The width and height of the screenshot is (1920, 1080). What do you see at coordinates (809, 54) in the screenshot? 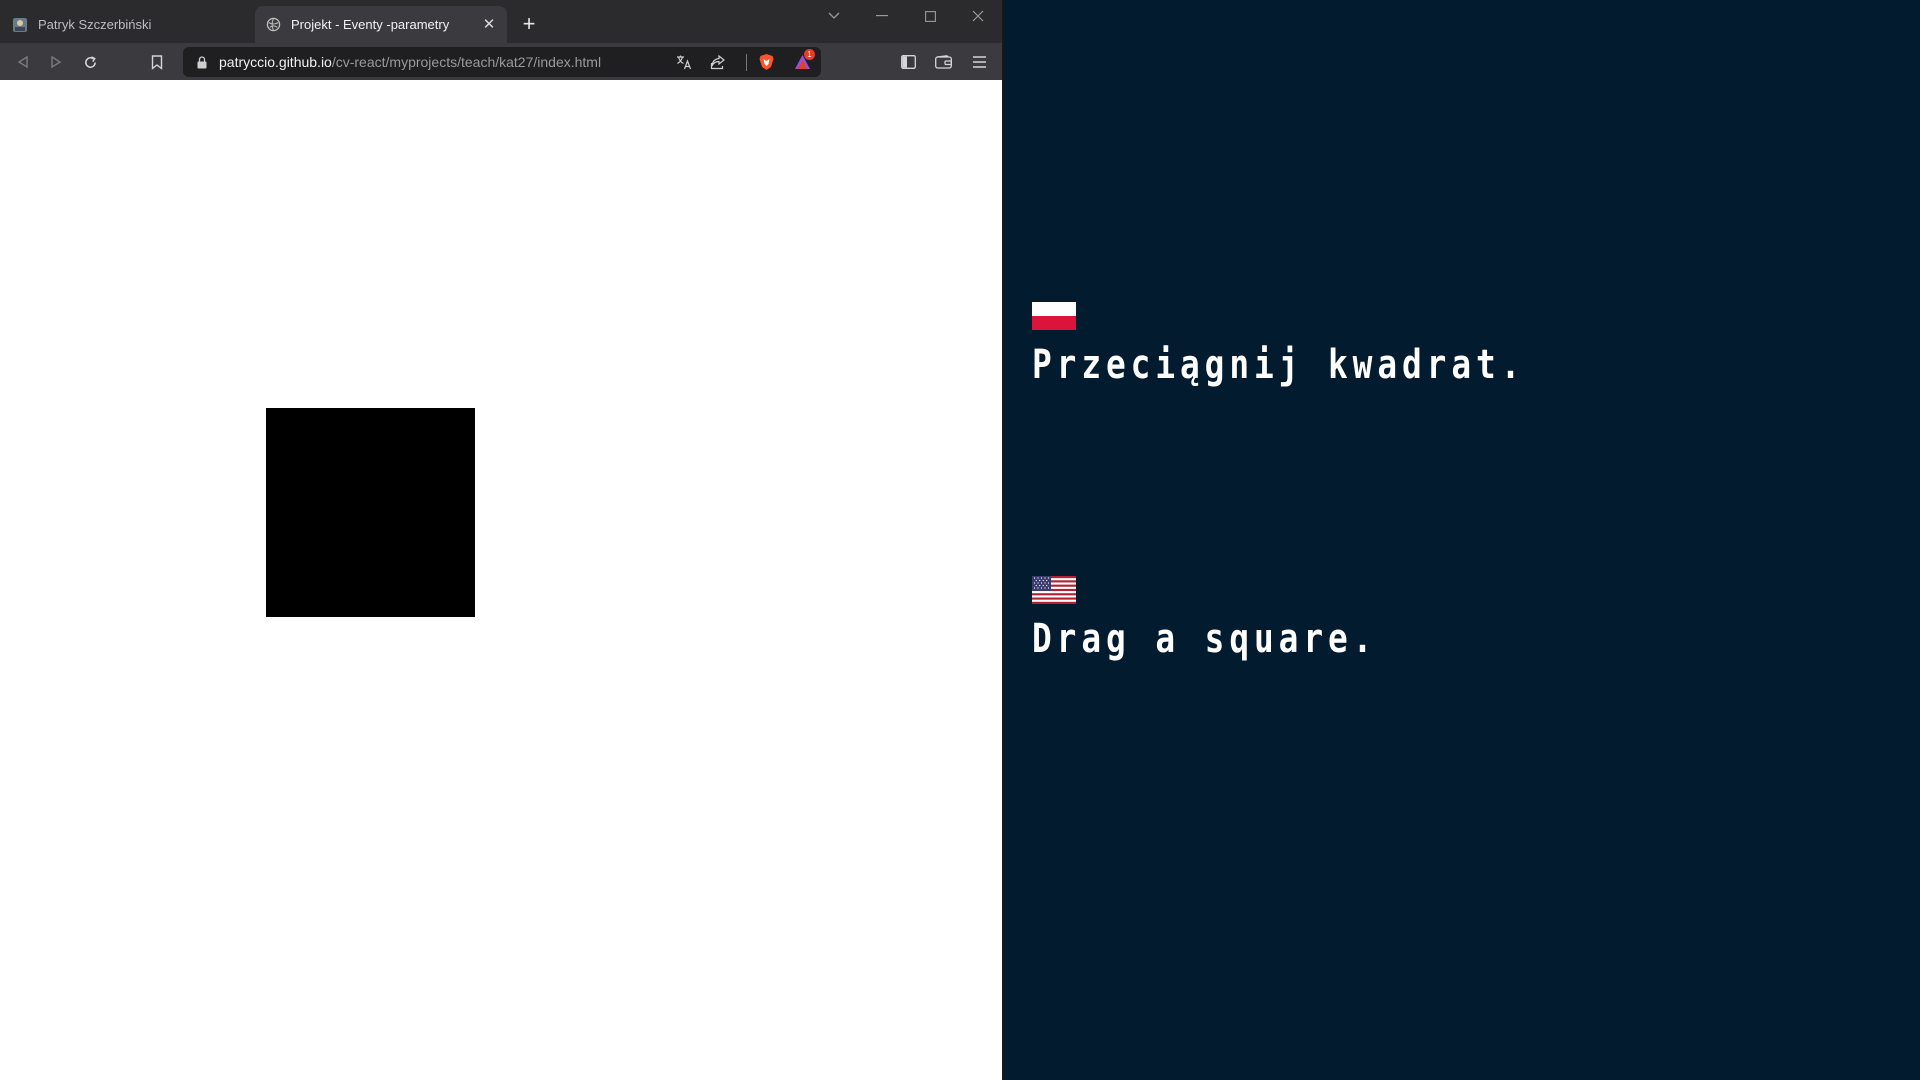
I see `notification-badge: 1` at bounding box center [809, 54].